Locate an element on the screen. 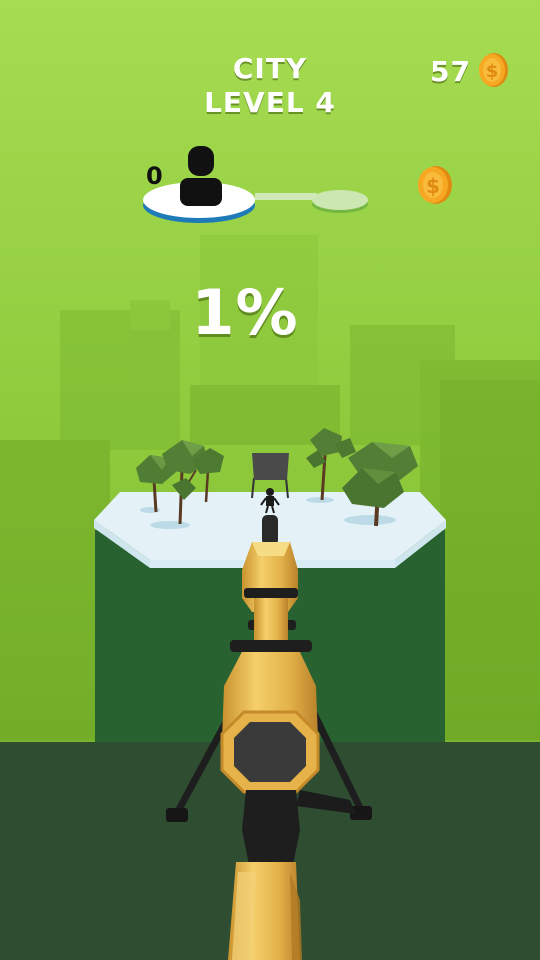 Image resolution: width=540 pixels, height=960 pixels. level-title: LEVEL 4 is located at coordinates (270, 102).